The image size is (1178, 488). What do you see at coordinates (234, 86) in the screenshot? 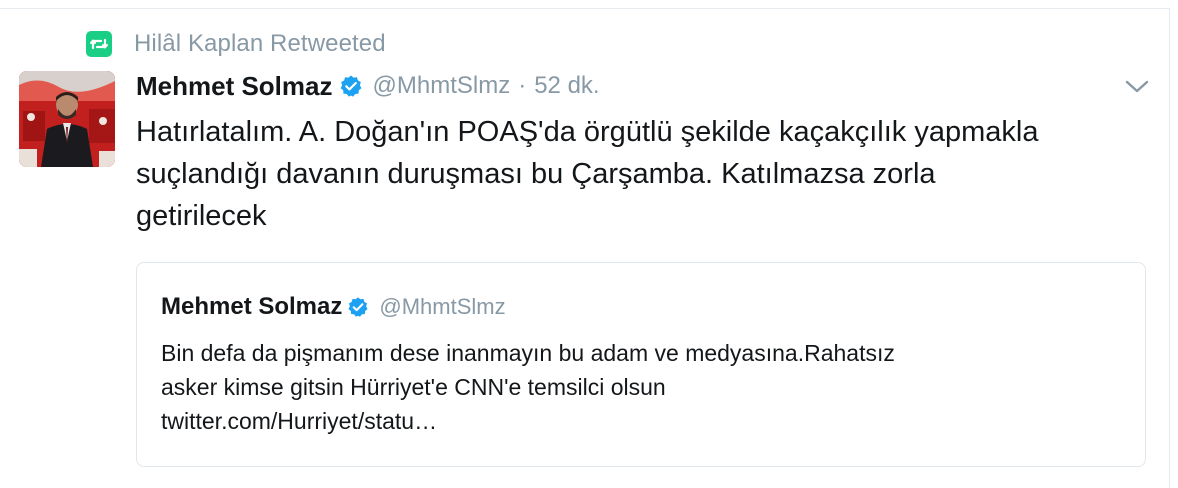
I see `author-name: Mehmet Solmaz` at bounding box center [234, 86].